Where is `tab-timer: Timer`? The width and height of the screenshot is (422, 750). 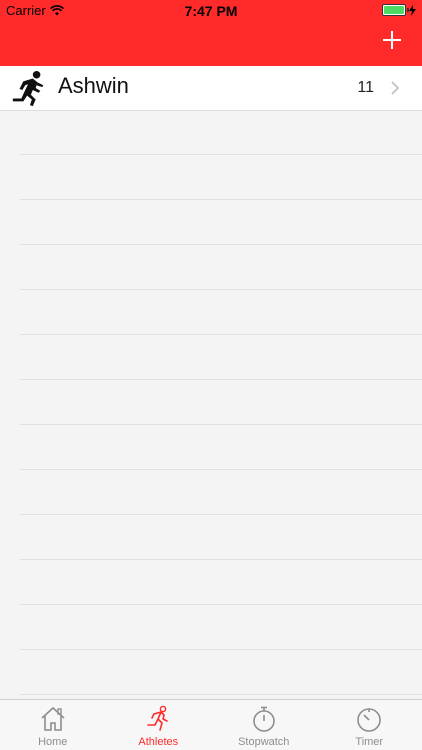
tab-timer: Timer is located at coordinates (369, 725).